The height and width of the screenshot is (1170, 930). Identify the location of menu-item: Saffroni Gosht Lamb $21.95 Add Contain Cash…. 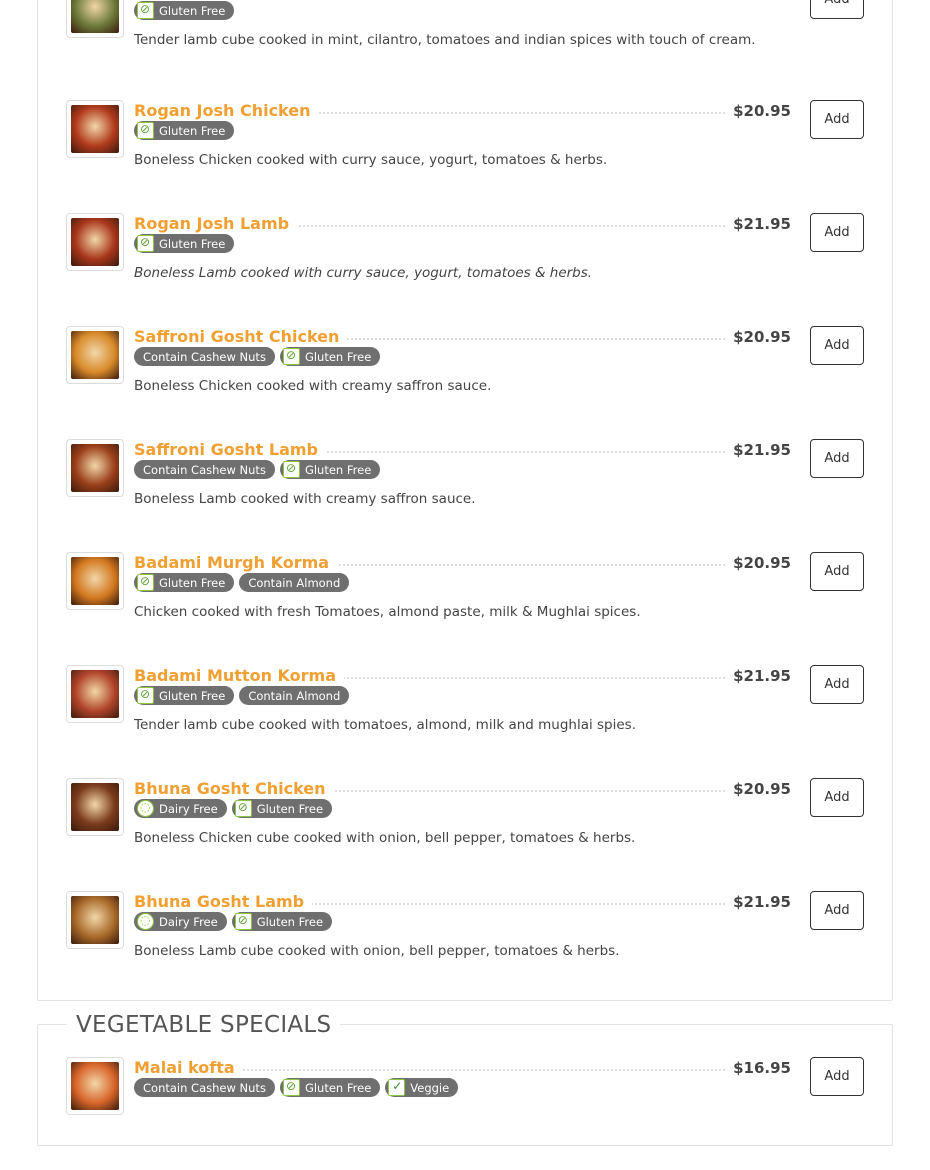
(465, 495).